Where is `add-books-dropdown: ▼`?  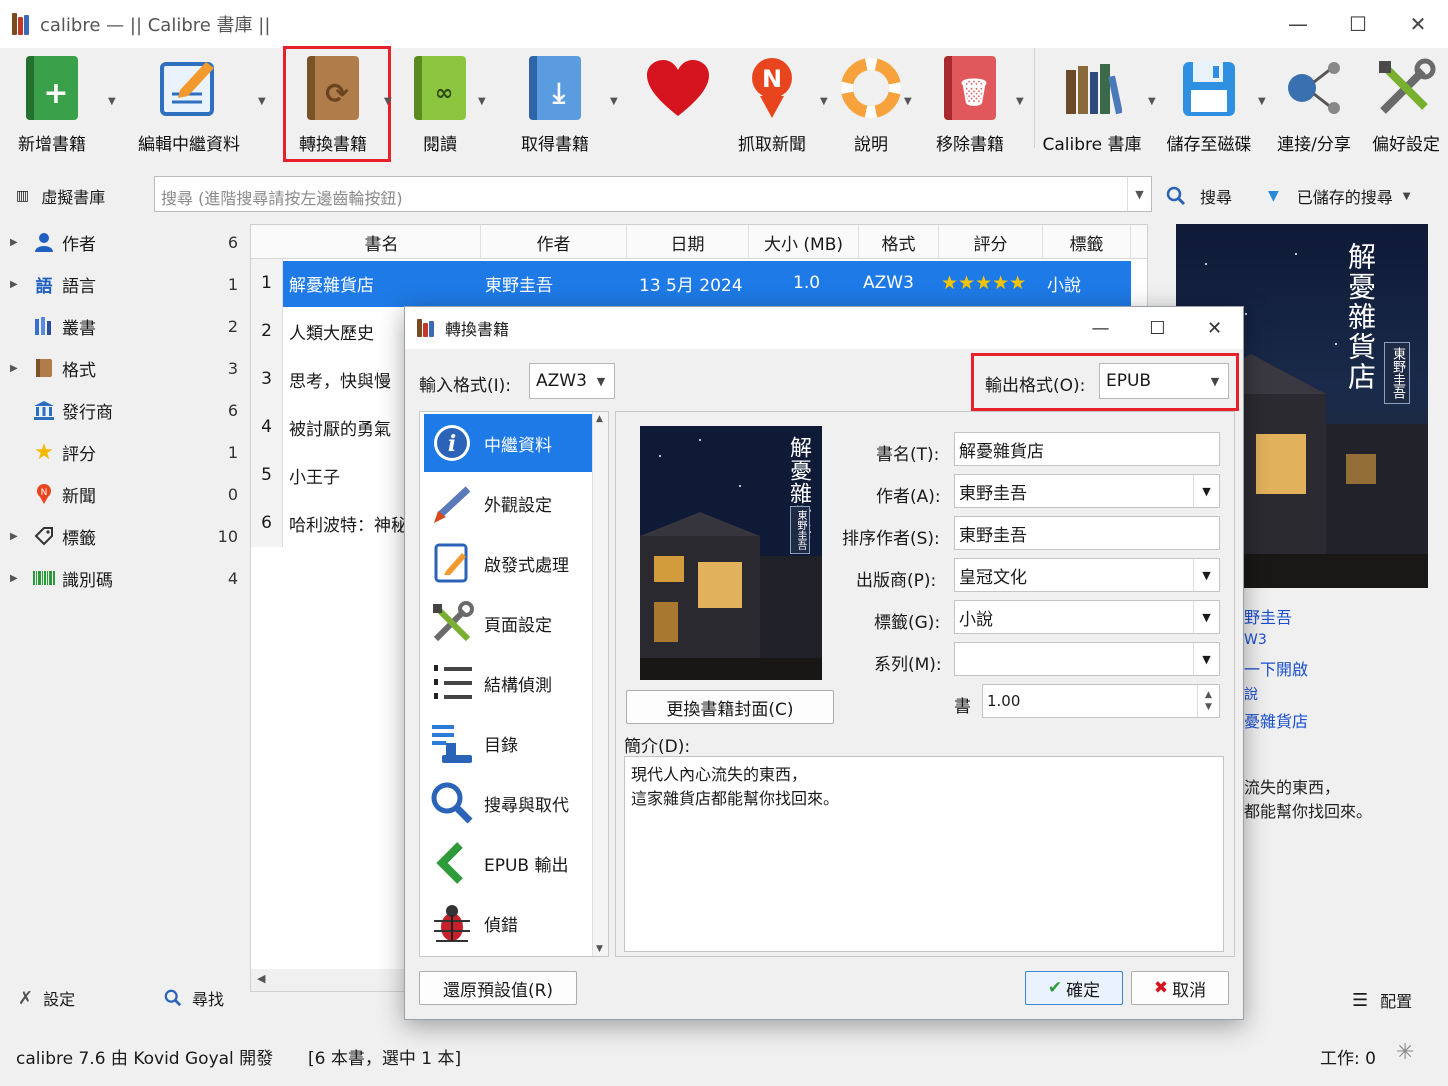 add-books-dropdown: ▼ is located at coordinates (112, 101).